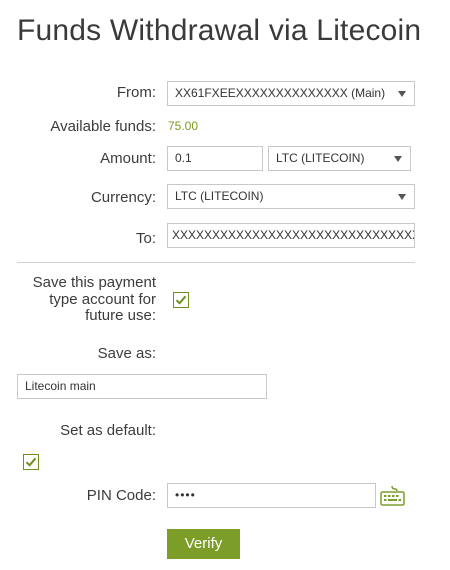 The image size is (450, 570). I want to click on keyboard-icon, so click(392, 498).